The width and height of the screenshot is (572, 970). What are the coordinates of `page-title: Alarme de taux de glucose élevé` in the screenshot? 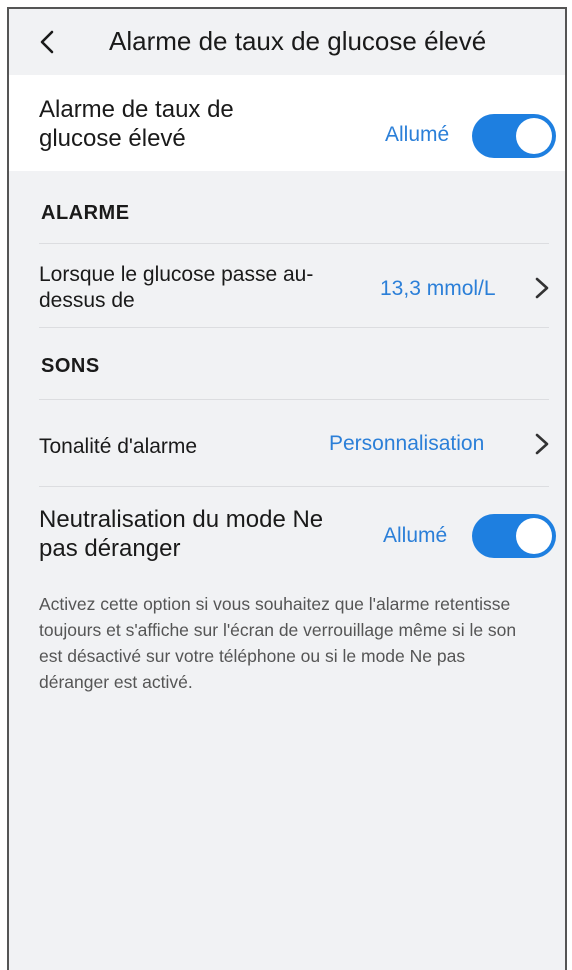 It's located at (298, 41).